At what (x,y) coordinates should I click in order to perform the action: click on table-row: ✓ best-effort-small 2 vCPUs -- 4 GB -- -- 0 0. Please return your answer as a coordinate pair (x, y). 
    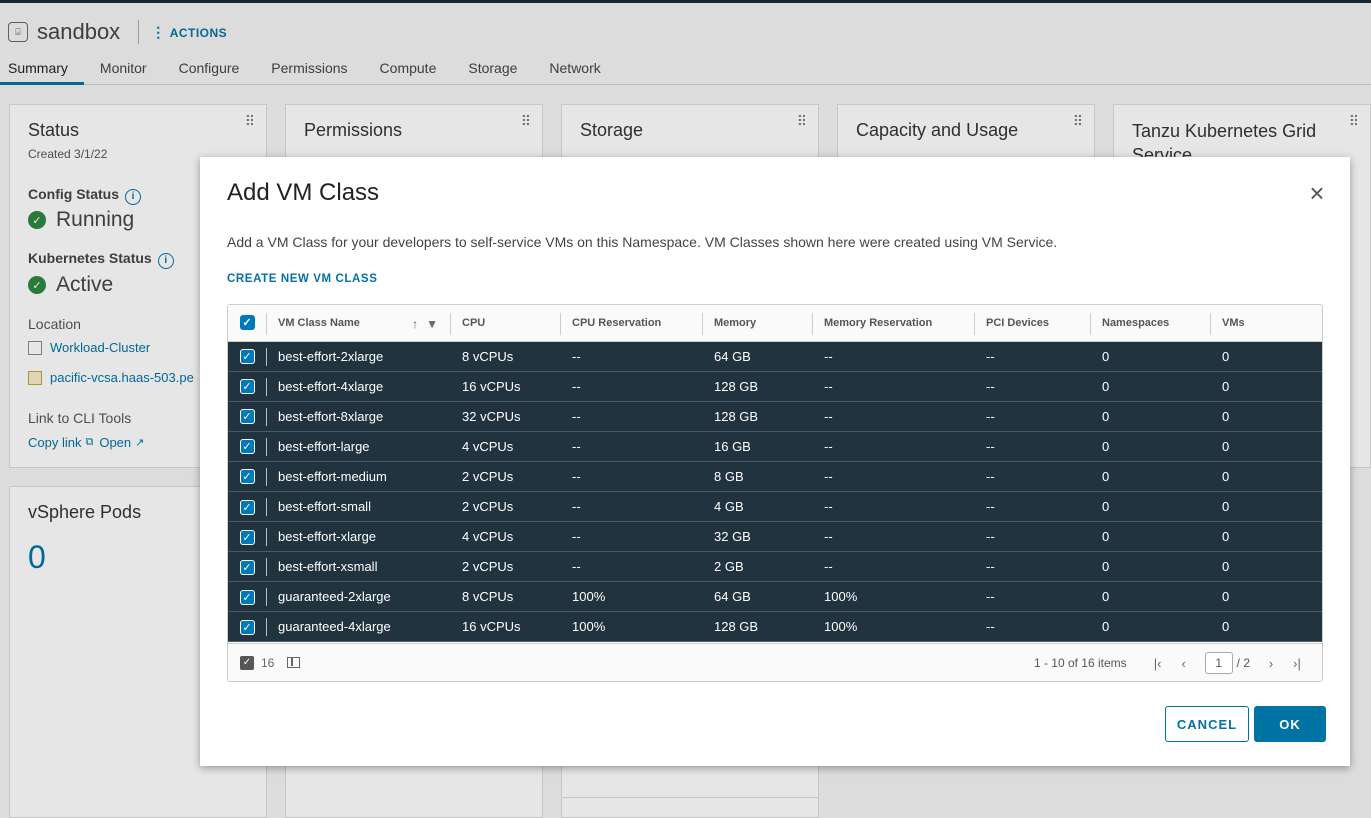
    Looking at the image, I should click on (775, 507).